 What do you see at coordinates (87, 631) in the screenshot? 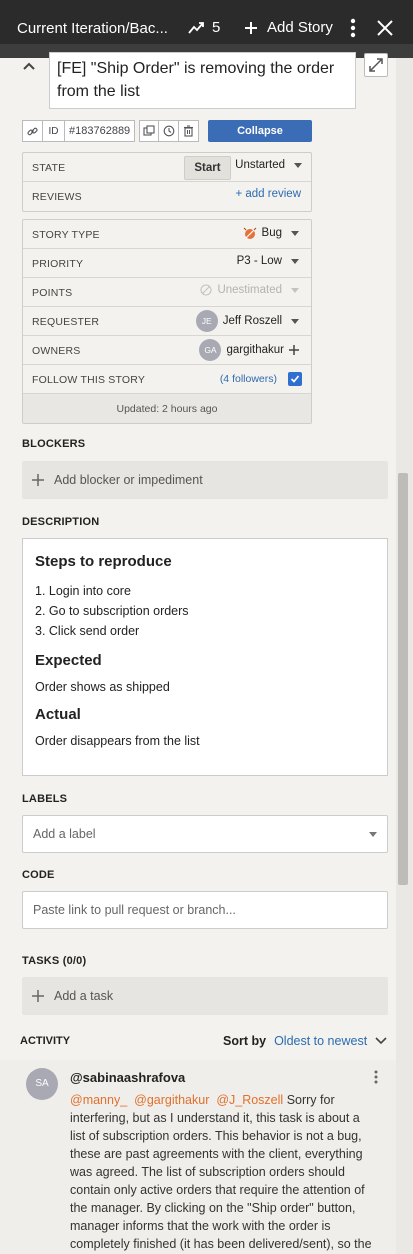
I see `list-item: 3. Click send order` at bounding box center [87, 631].